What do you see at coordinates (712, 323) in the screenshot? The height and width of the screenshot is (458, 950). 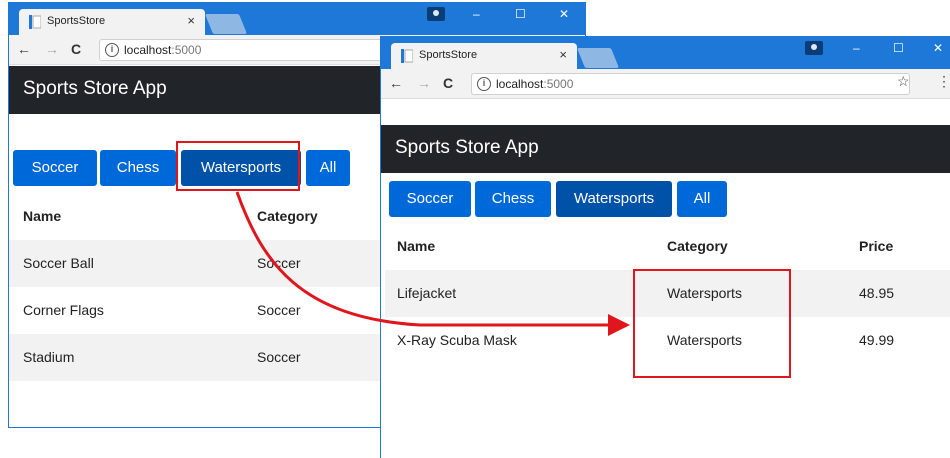 I see `highlight-box-category-column` at bounding box center [712, 323].